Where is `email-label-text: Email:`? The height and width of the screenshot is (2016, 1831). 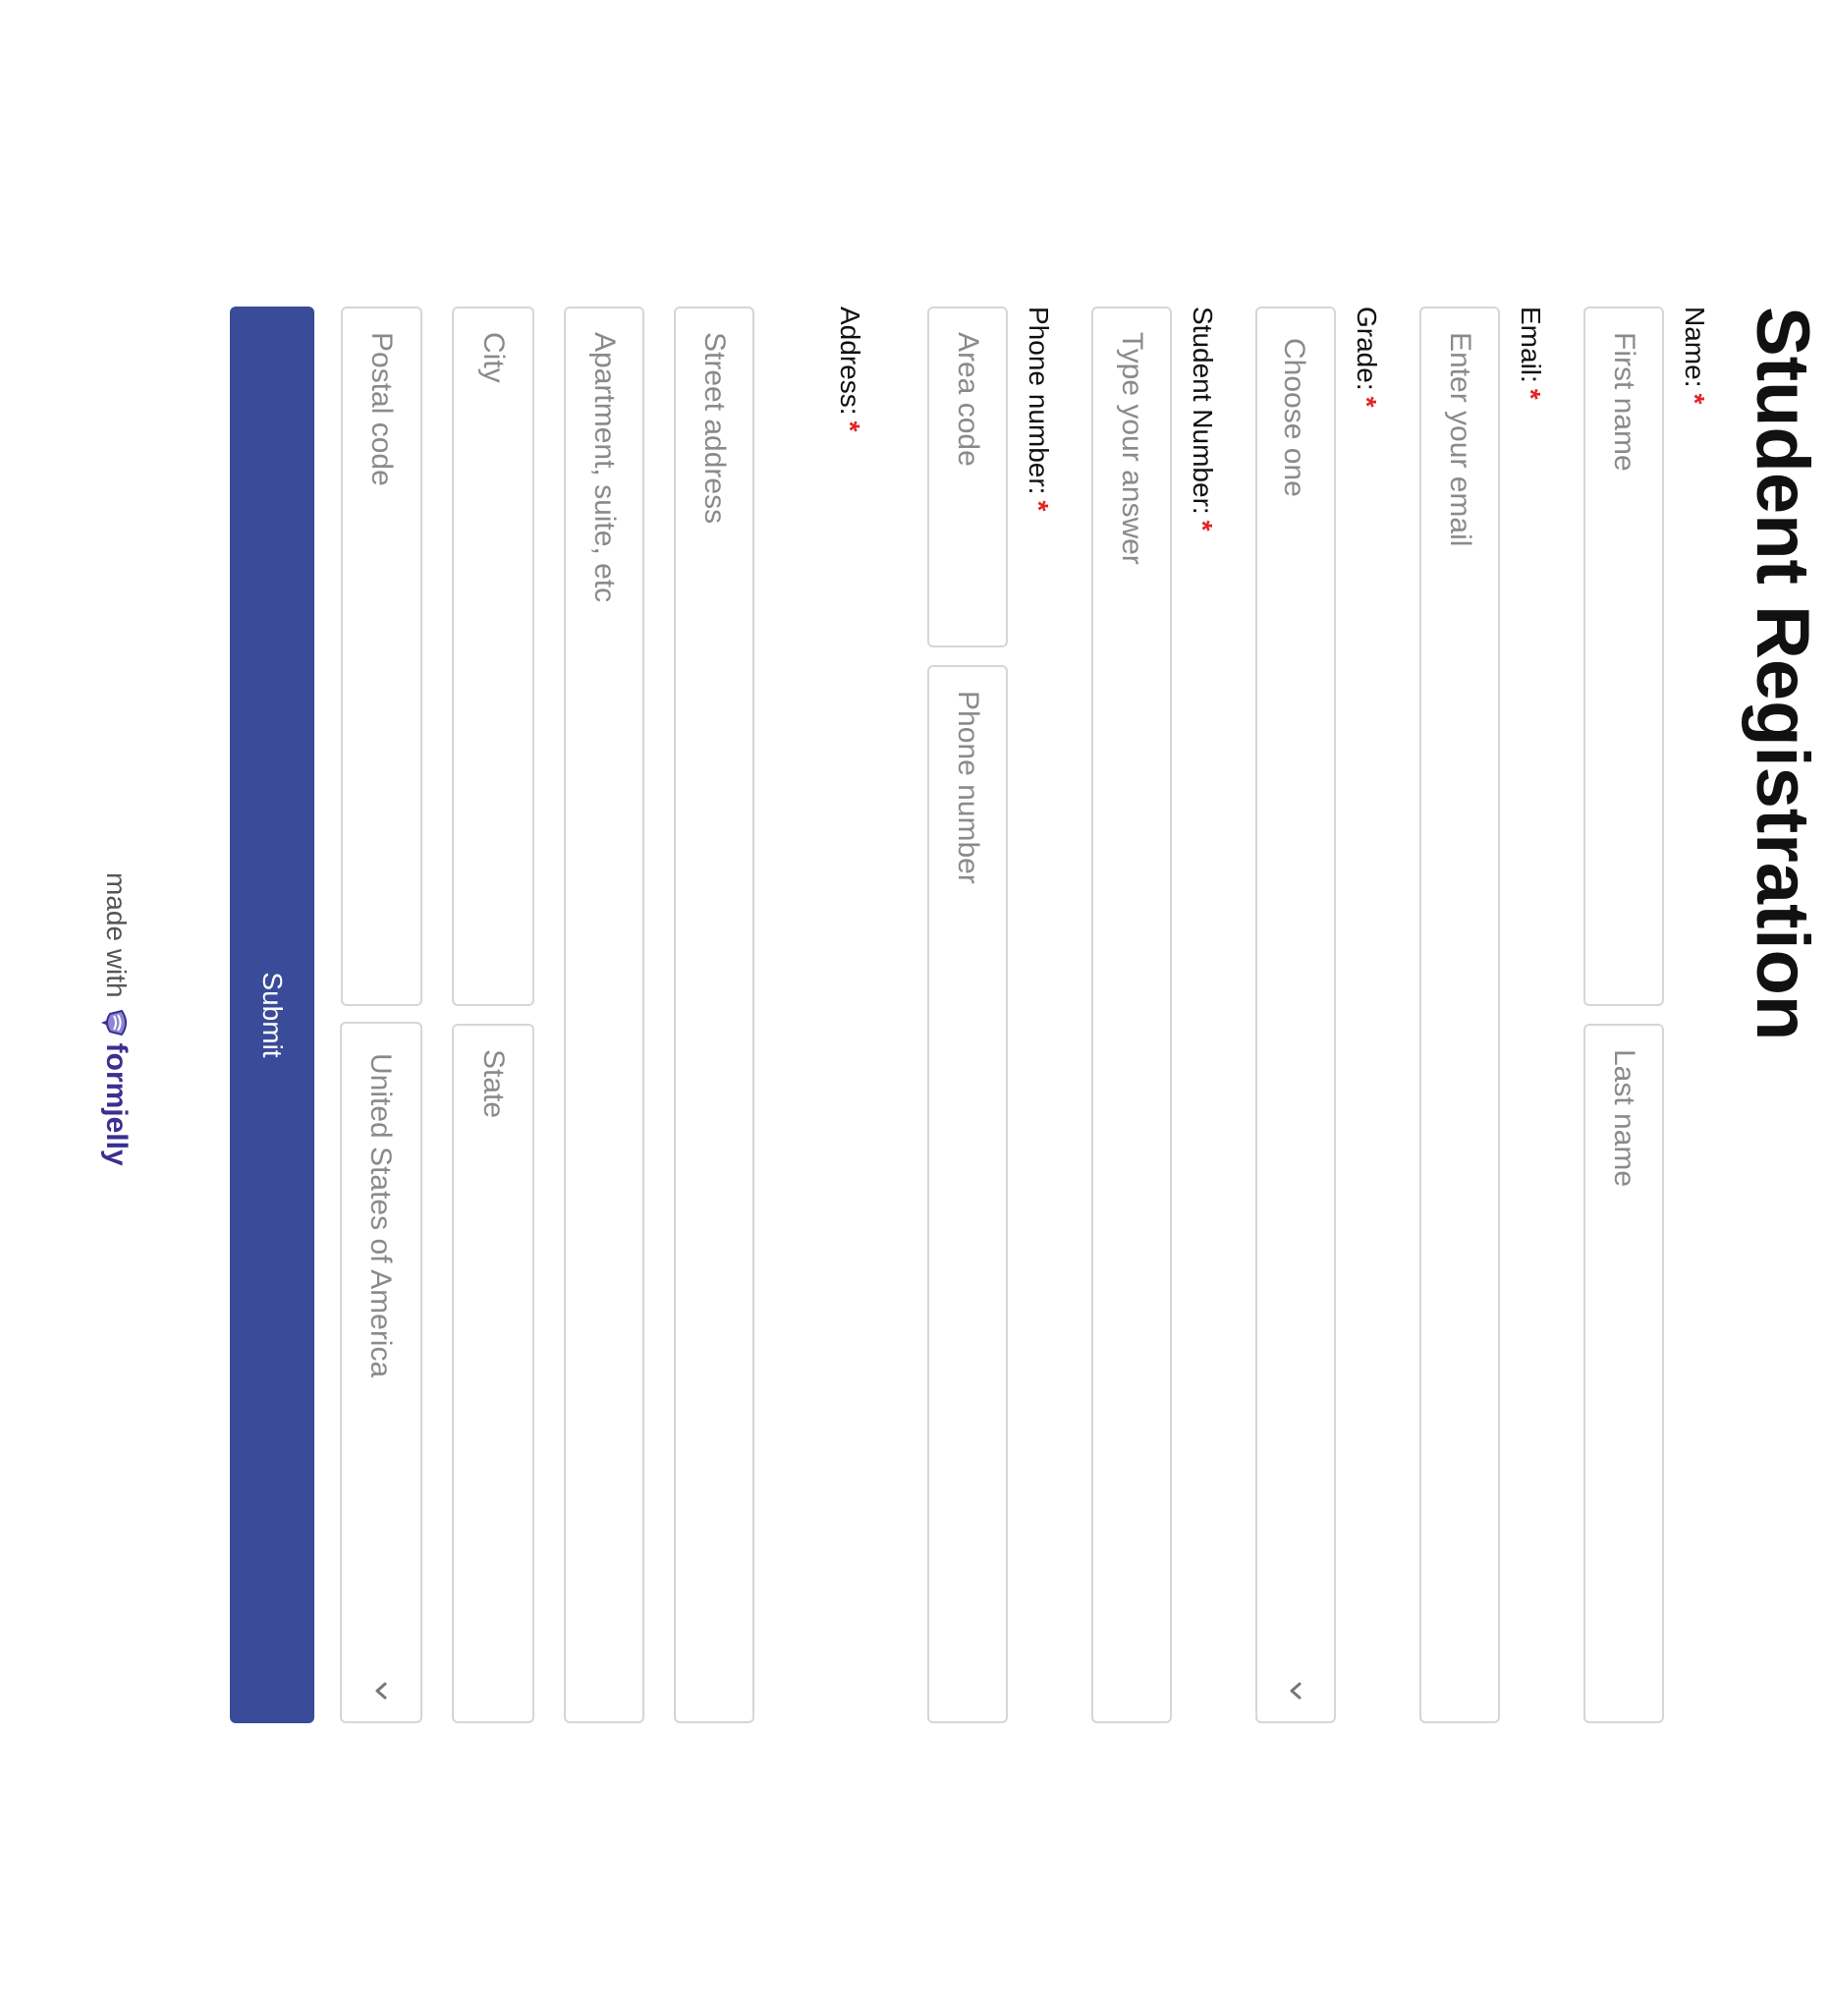 email-label-text: Email: is located at coordinates (1531, 345).